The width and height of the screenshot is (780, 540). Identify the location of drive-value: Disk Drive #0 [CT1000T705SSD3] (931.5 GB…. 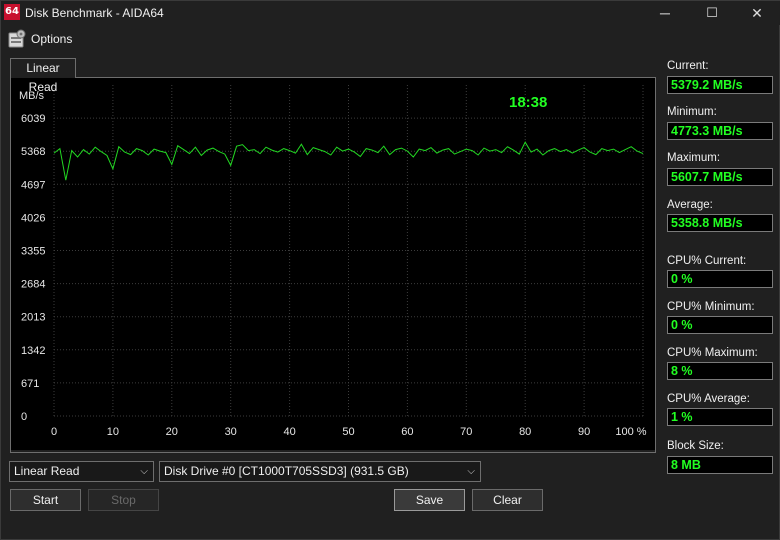
(286, 471).